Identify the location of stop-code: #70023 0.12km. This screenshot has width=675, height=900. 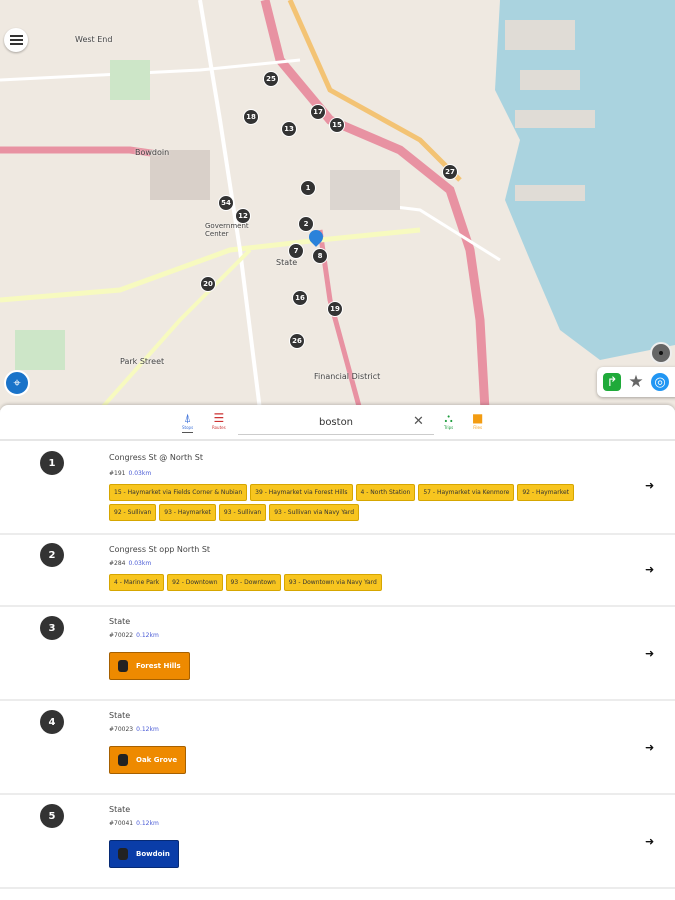
(134, 729).